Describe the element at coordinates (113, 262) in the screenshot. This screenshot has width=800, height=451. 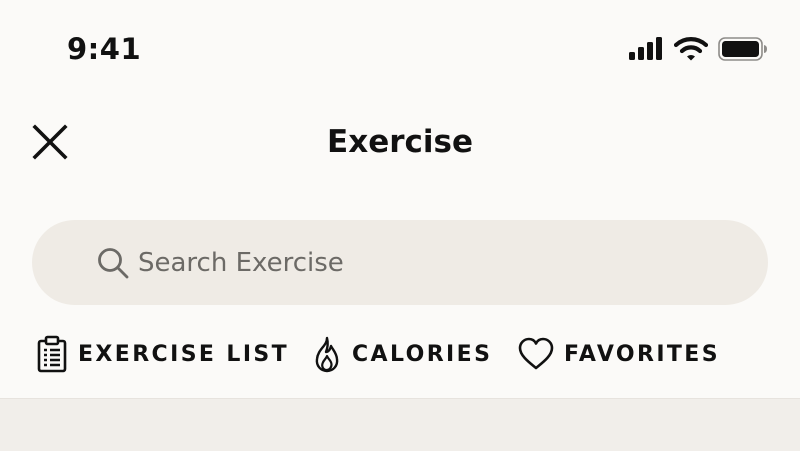
I see `search-icon` at that location.